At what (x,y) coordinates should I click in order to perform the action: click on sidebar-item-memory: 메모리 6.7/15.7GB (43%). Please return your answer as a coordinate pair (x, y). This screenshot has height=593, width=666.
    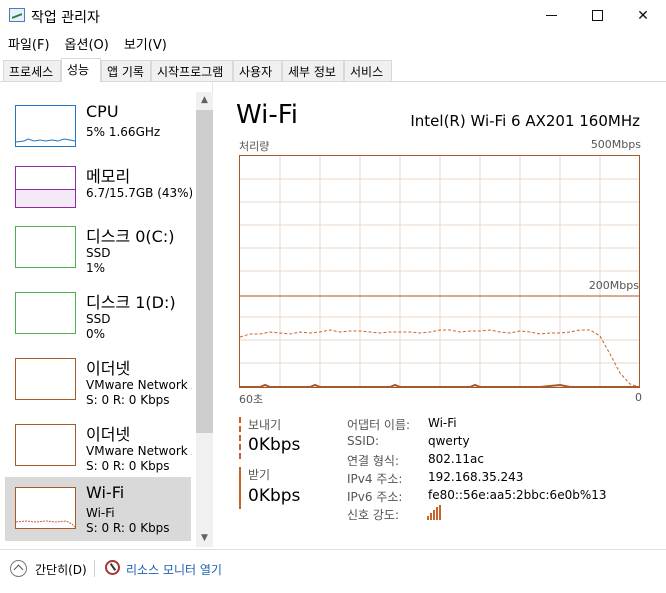
    Looking at the image, I should click on (98, 189).